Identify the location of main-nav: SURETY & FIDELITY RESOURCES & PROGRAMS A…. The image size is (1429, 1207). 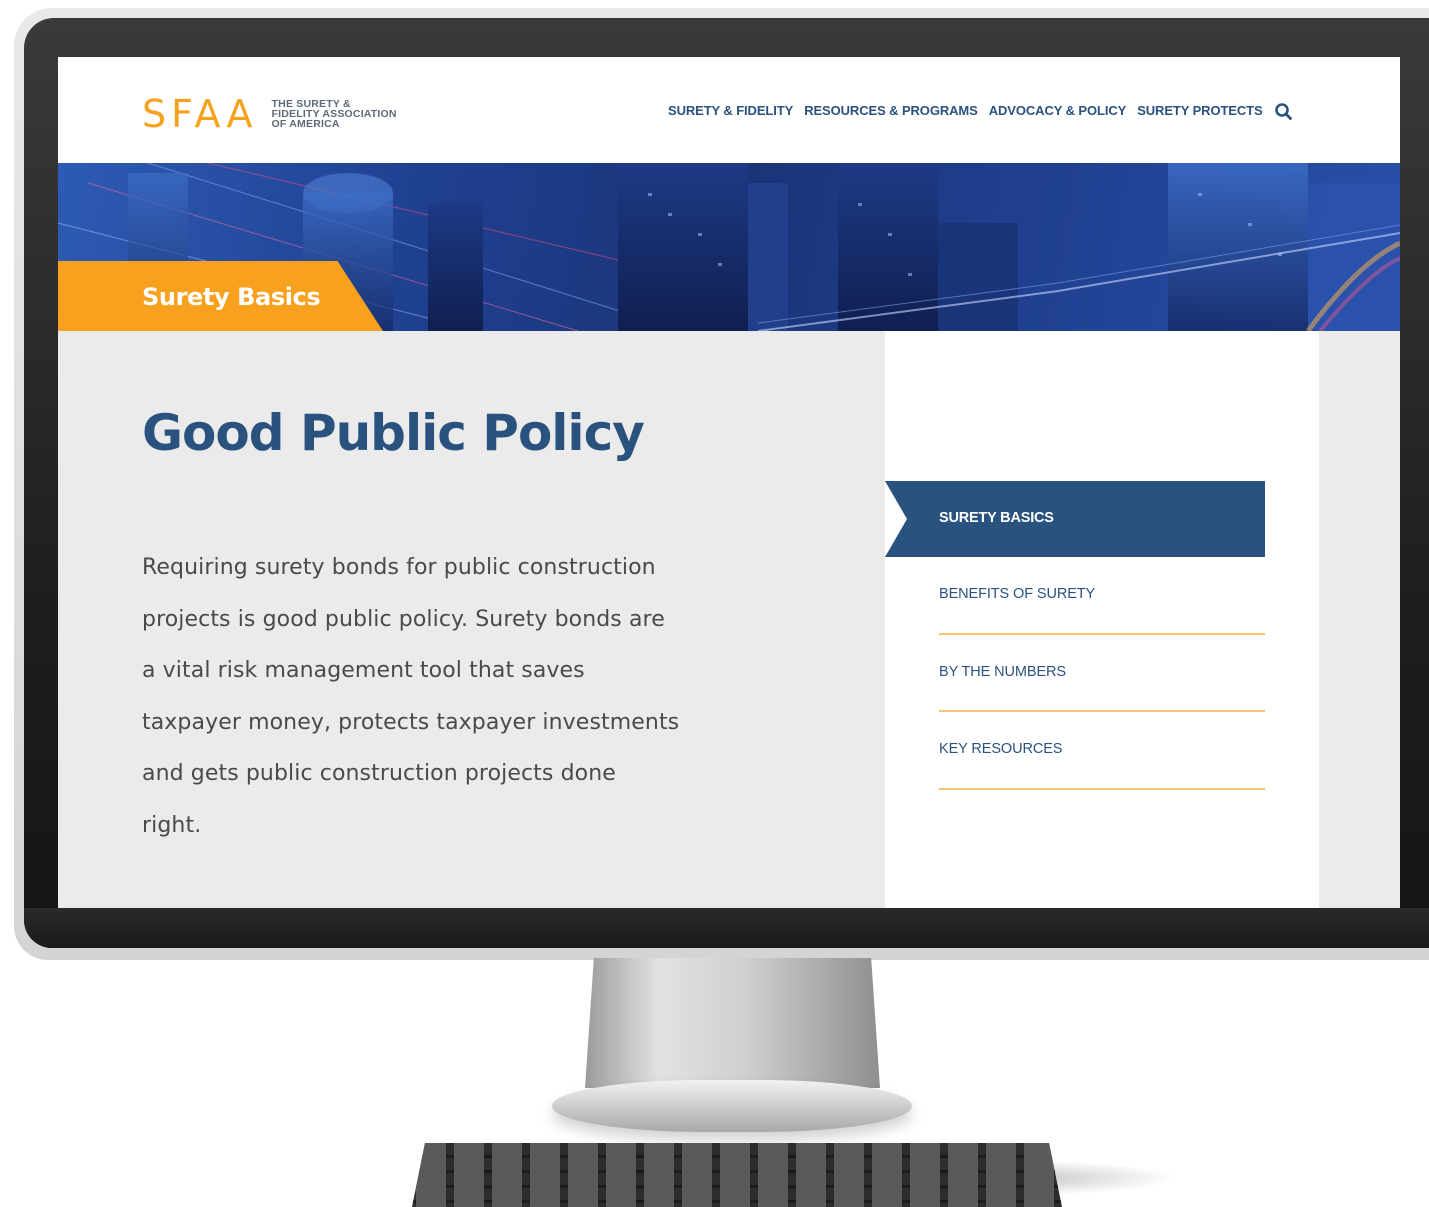
(965, 110).